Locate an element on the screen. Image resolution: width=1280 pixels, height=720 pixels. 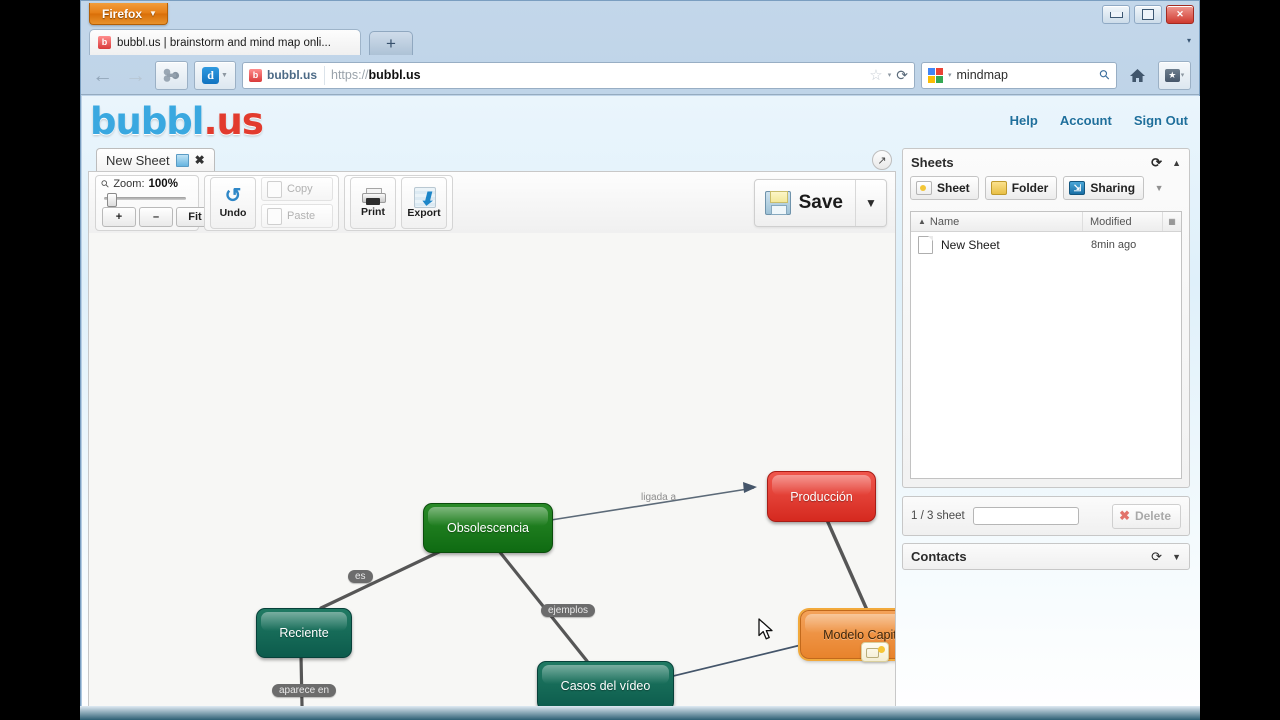
mindmap-node-obsolescencia: Obsolescencia is located at coordinates (488, 528).